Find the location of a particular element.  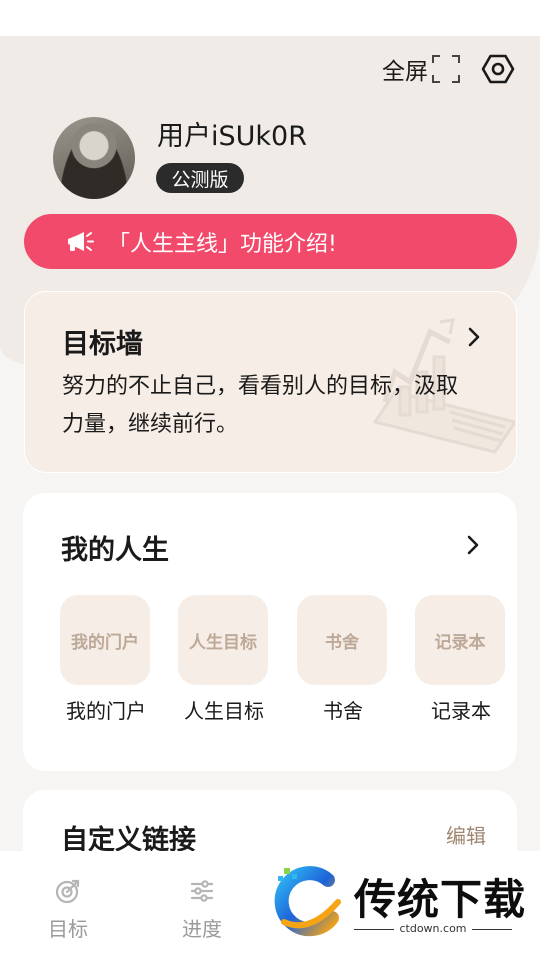

edit-links-button: 编辑 is located at coordinates (466, 834).